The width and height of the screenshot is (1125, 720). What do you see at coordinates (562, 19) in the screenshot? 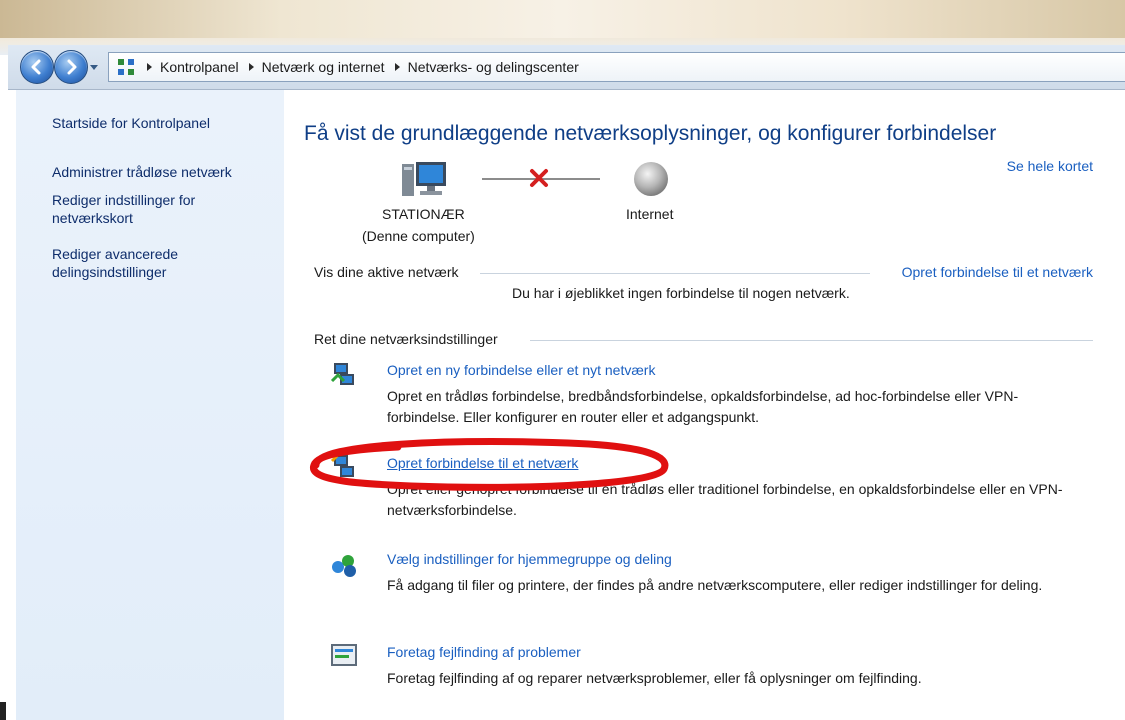
I see `title-bar` at bounding box center [562, 19].